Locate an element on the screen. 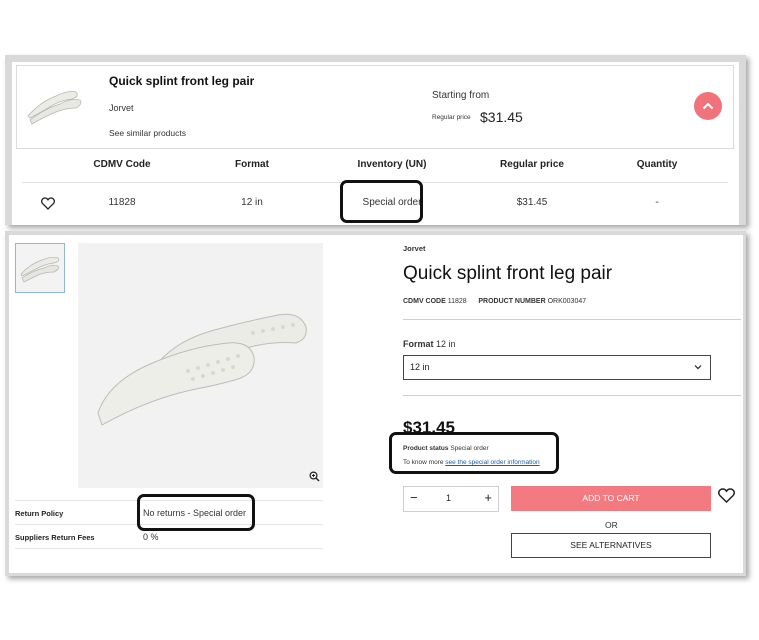  add-to-cart-button: ADD TO CART is located at coordinates (611, 498).